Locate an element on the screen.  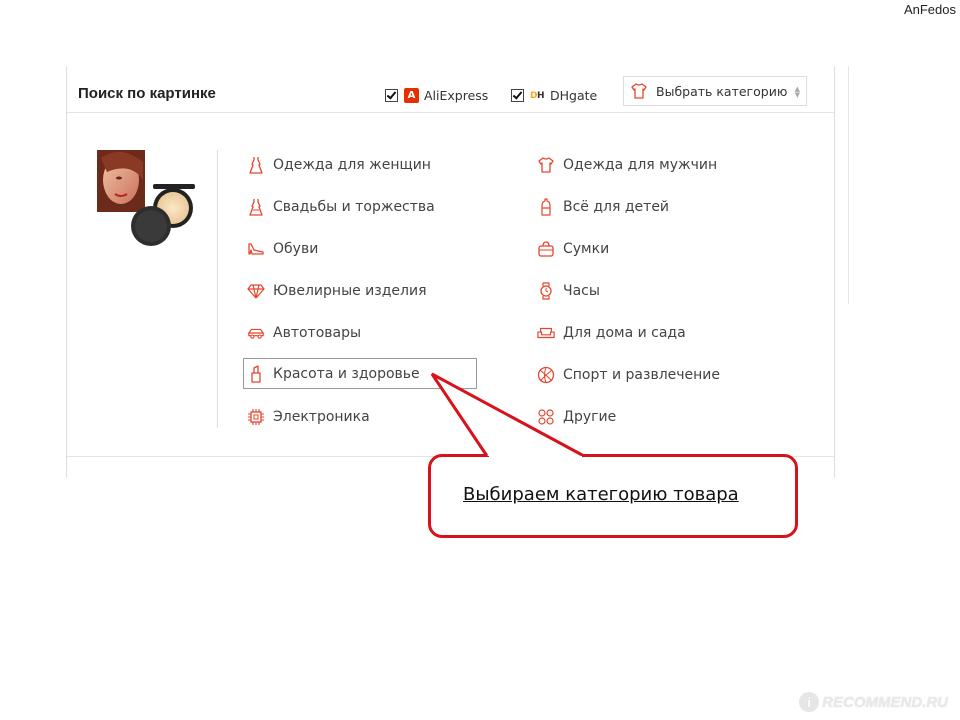
author-label: AnFedos is located at coordinates (929, 9).